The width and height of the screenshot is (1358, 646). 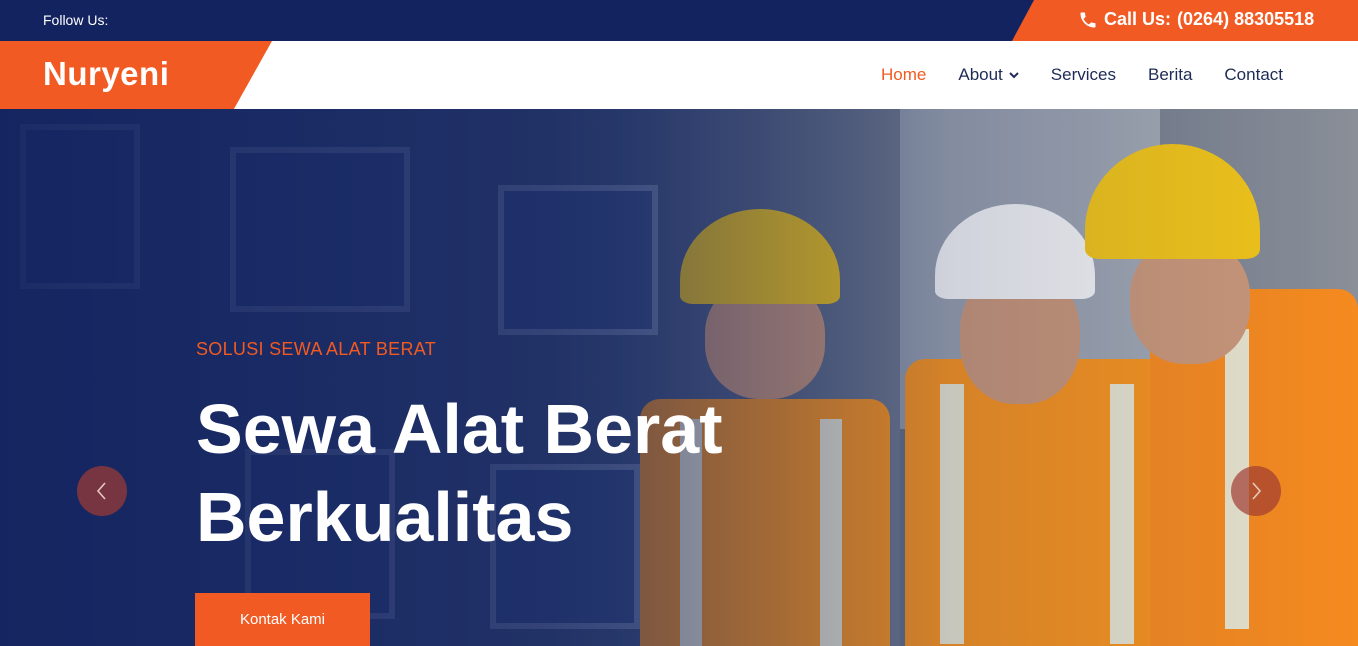 I want to click on top-bar: Follow Us: Call Us: (0264) 88305518, so click(x=679, y=20).